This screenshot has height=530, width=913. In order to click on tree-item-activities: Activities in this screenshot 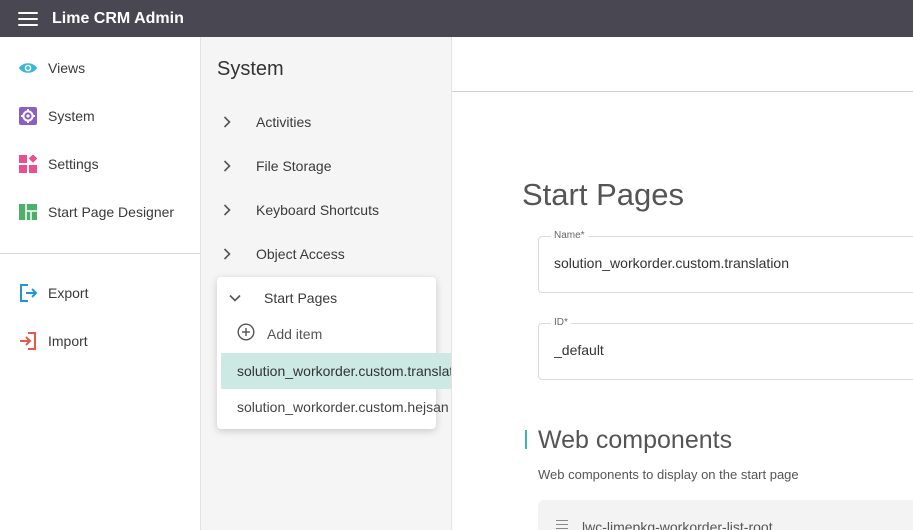, I will do `click(264, 122)`.